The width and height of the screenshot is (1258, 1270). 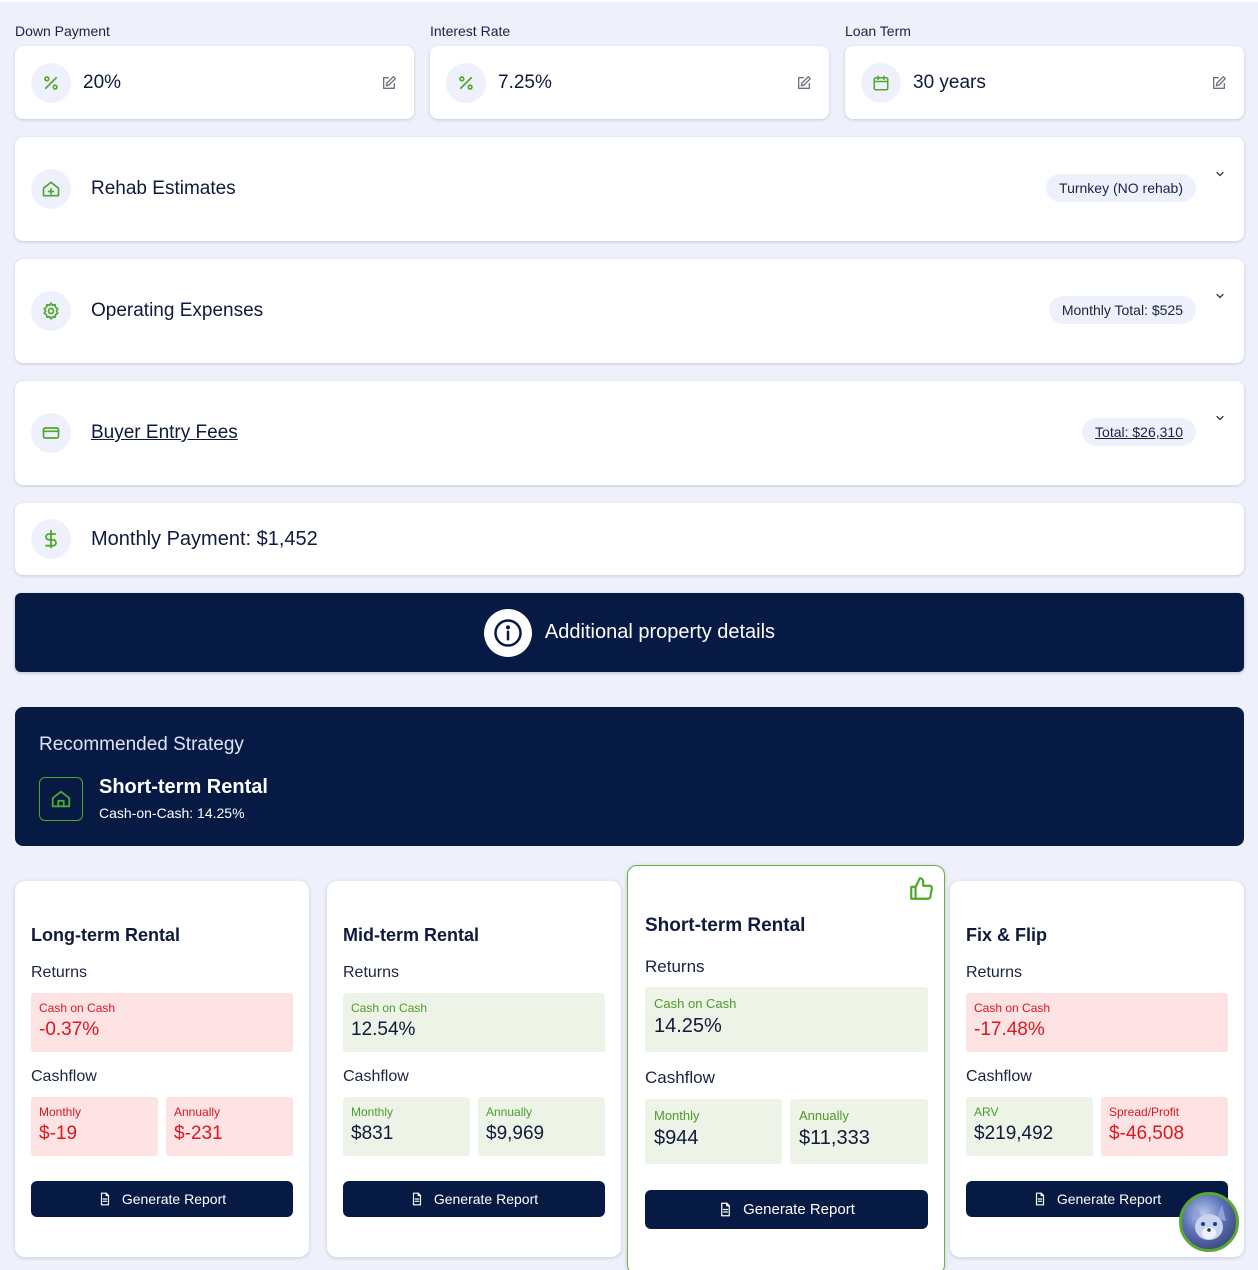 I want to click on loan-term-label: Loan Term, so click(x=878, y=31).